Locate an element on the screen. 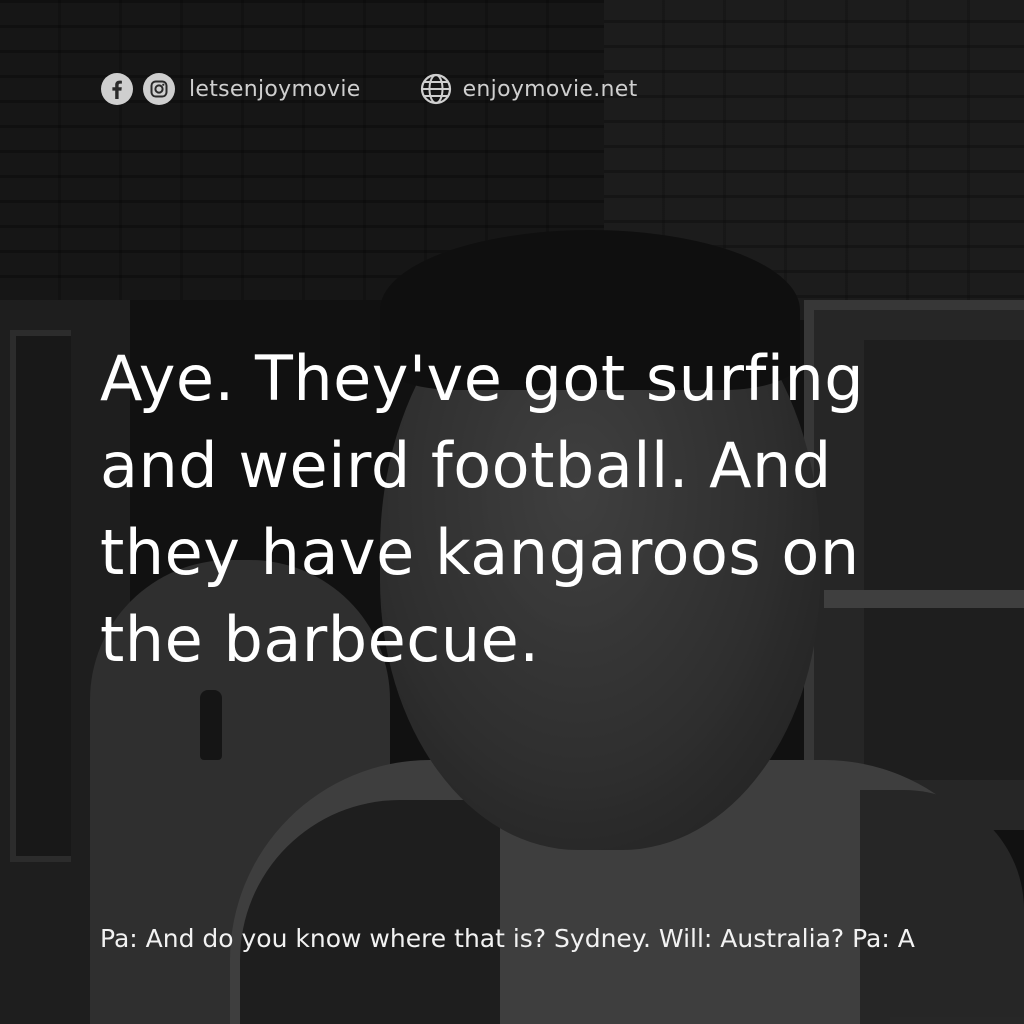  facebook-icon is located at coordinates (117, 89).